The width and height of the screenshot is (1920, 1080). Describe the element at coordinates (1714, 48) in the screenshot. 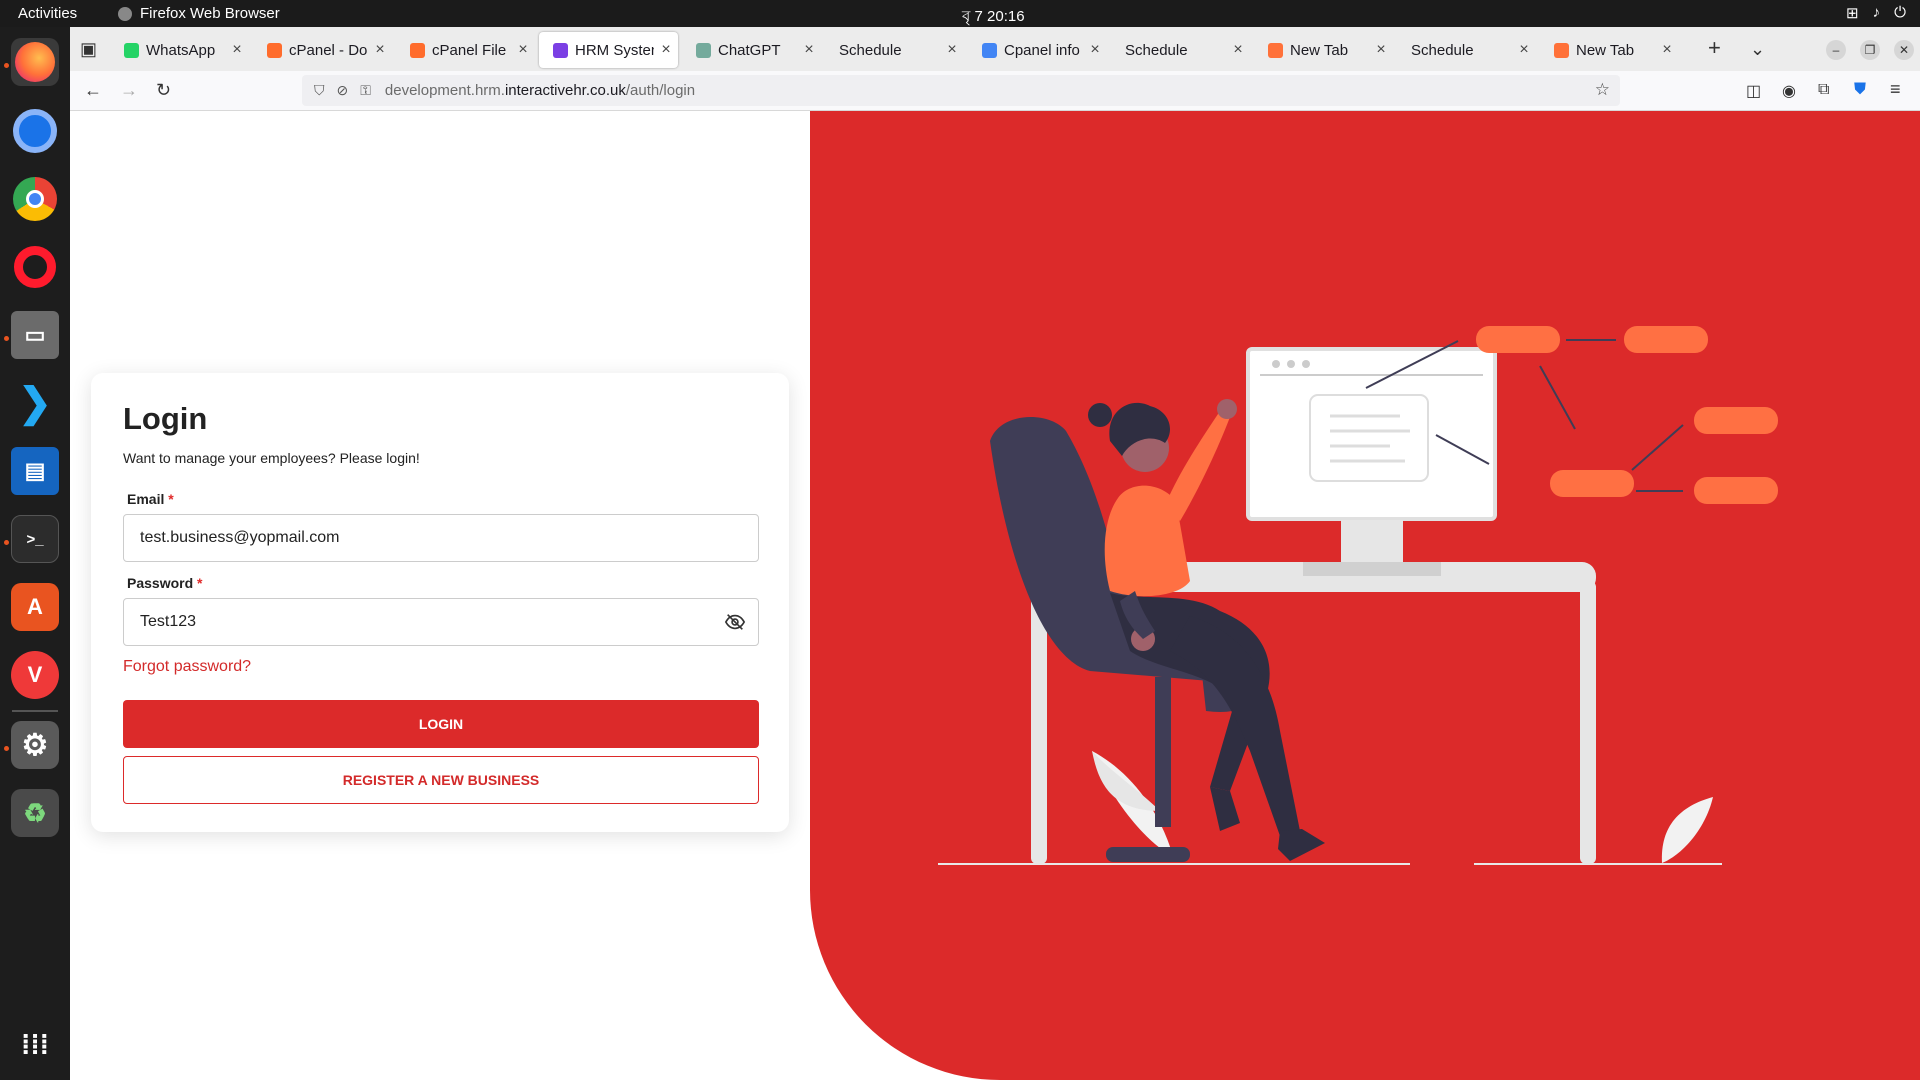

I see `new-tab-button: +` at that location.